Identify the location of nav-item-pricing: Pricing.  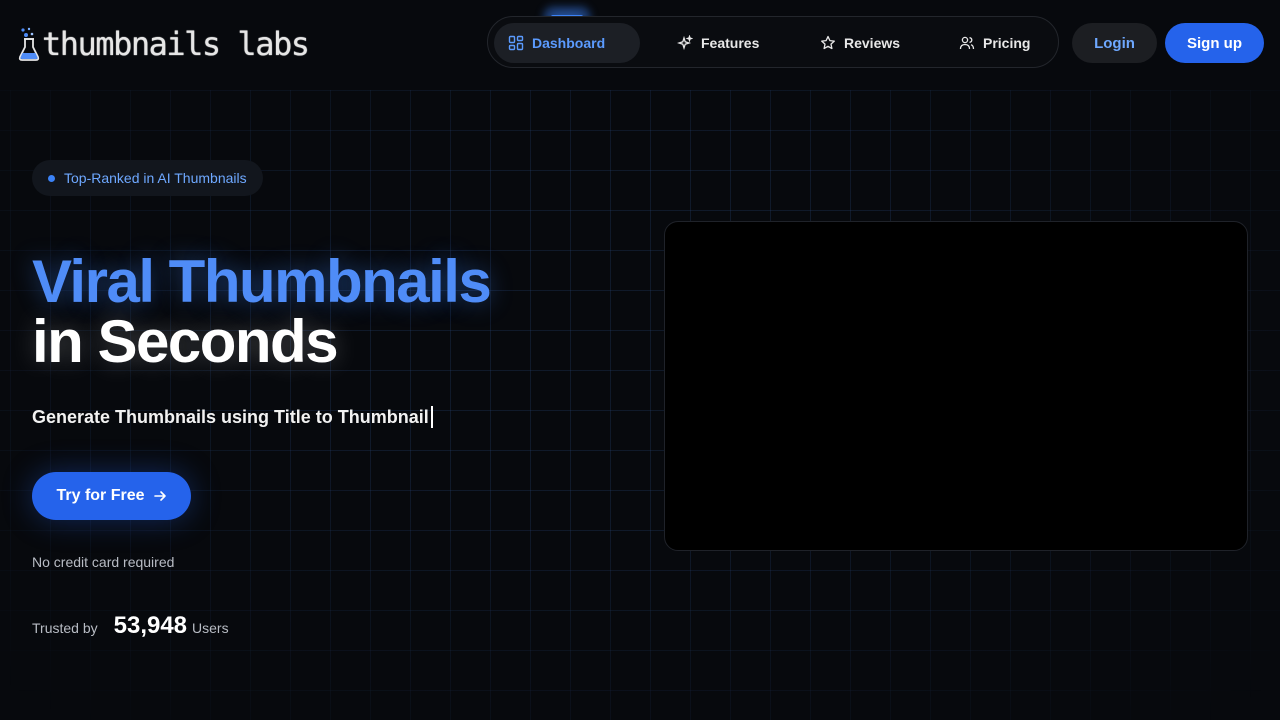
(994, 43).